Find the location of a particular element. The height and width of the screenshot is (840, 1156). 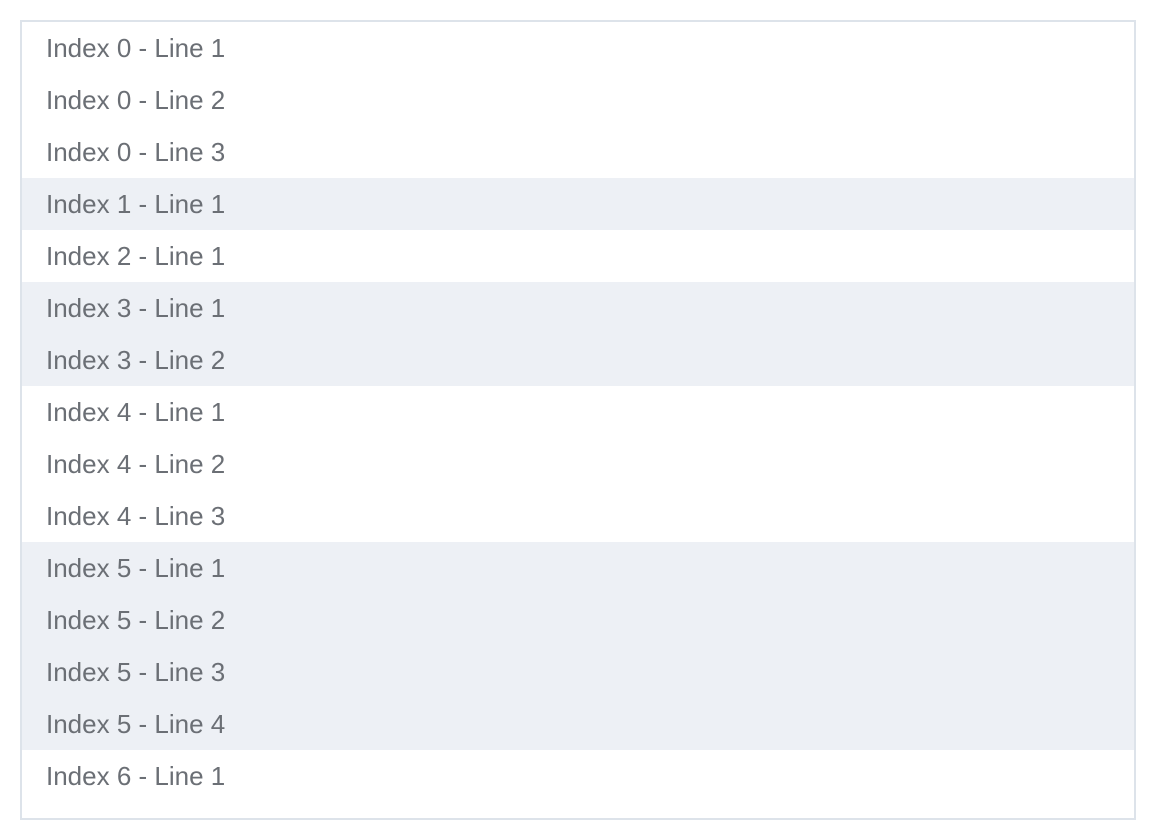

list-item-line: Index 1 - Line 1 is located at coordinates (136, 204).